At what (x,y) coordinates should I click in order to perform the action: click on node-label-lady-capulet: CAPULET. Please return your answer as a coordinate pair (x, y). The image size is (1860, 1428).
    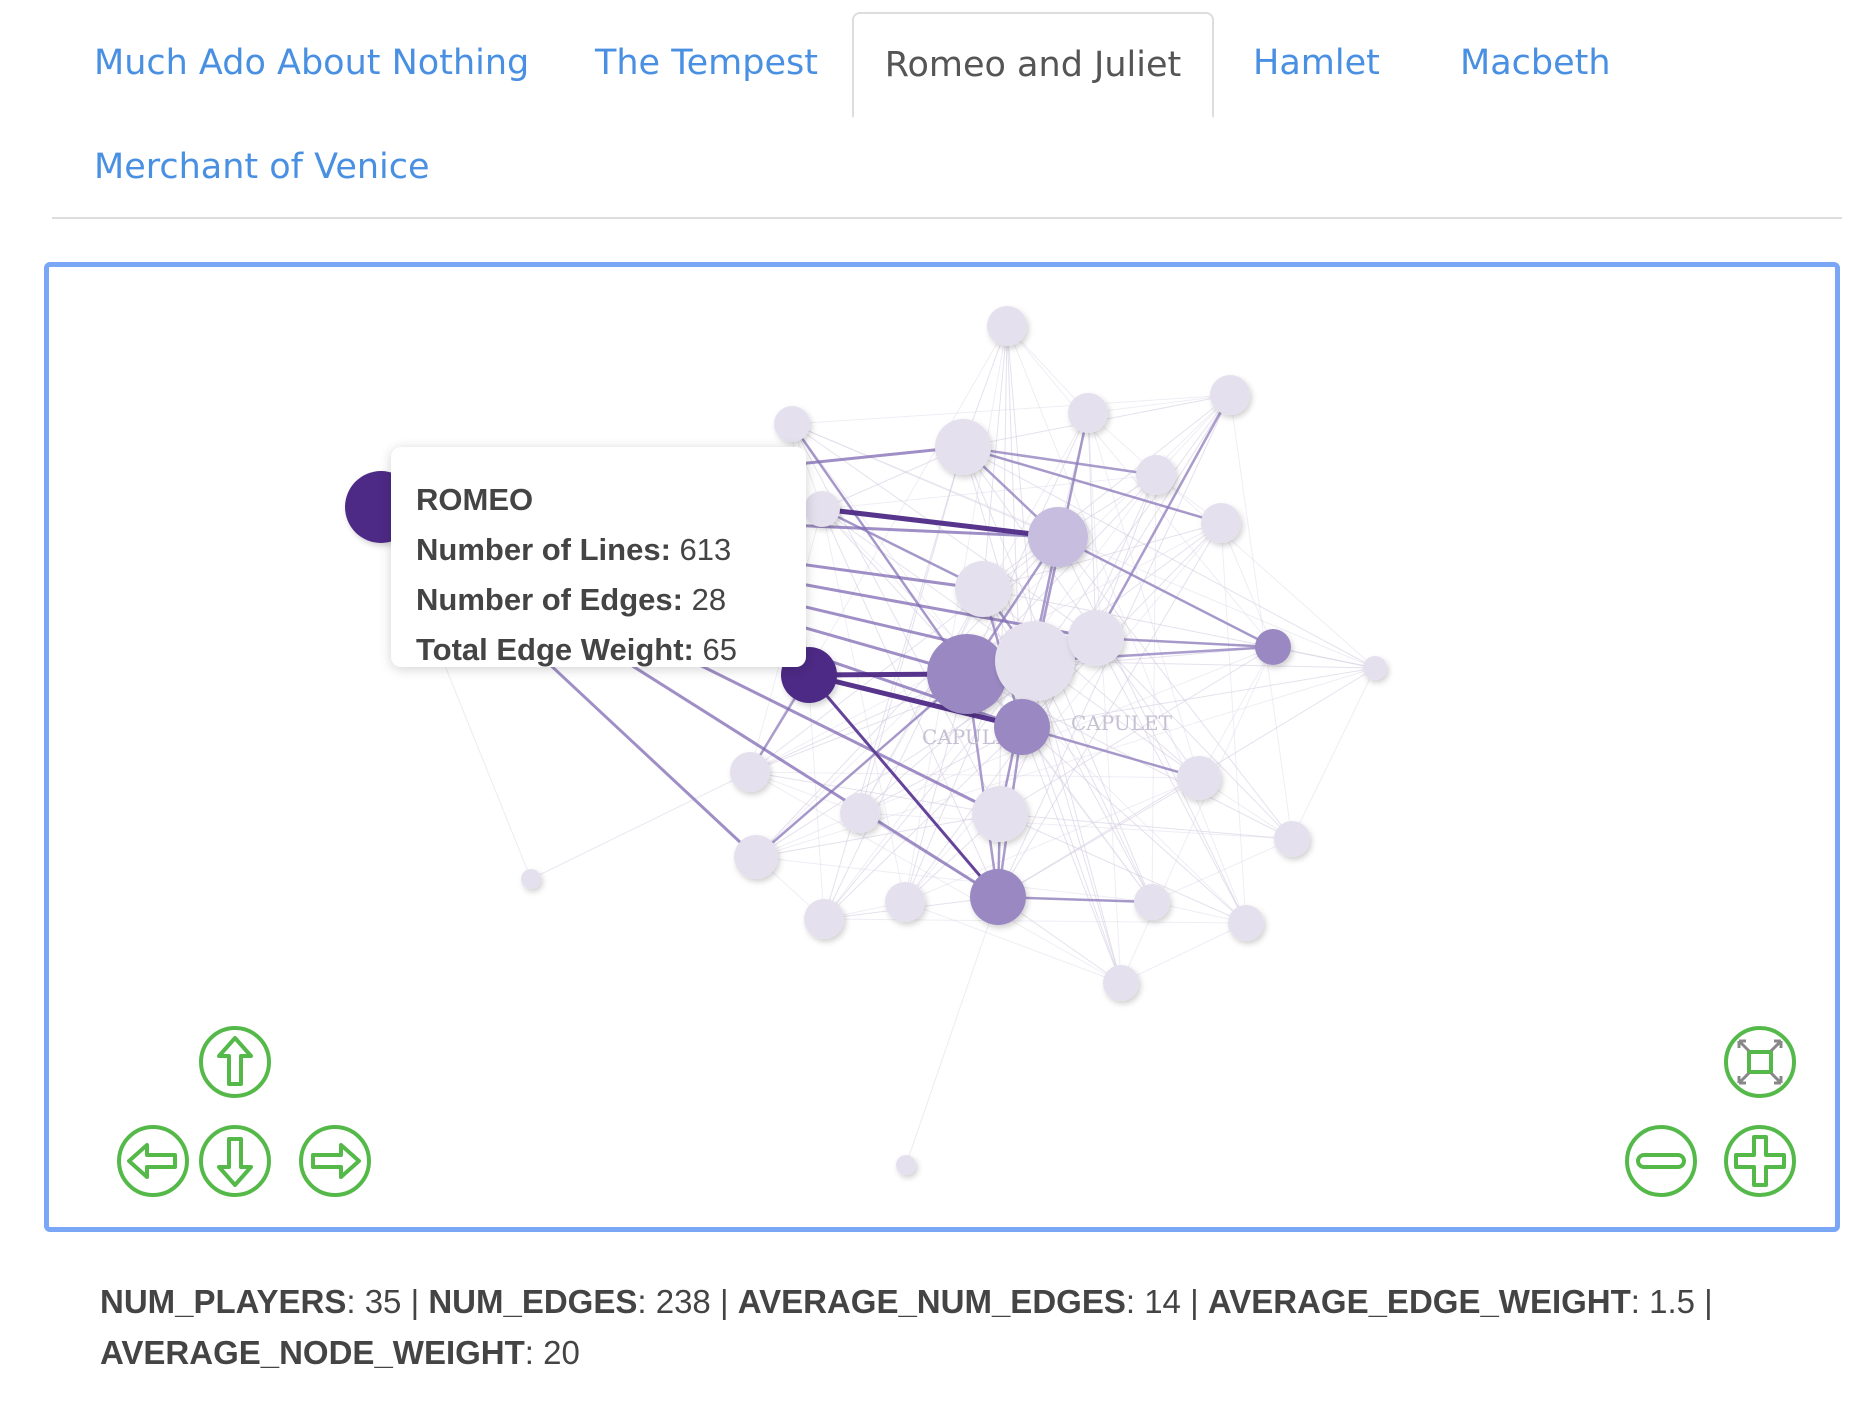
    Looking at the image, I should click on (1122, 723).